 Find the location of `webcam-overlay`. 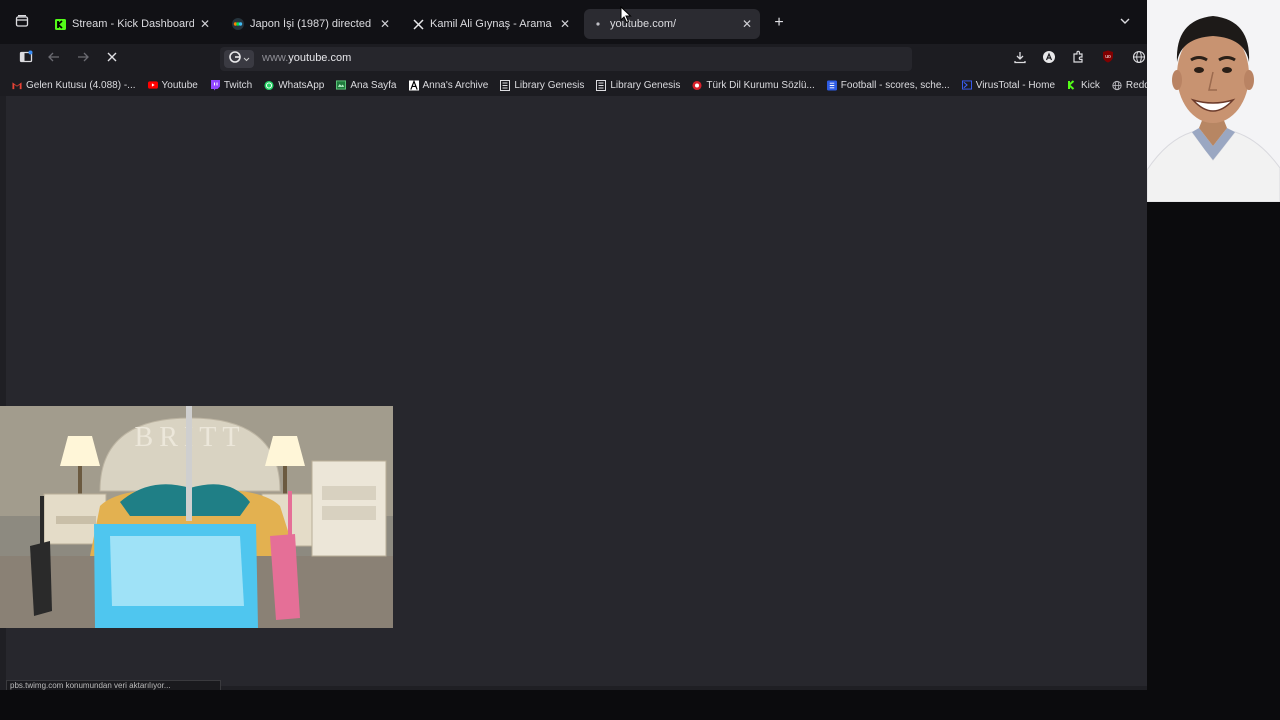

webcam-overlay is located at coordinates (1213, 101).